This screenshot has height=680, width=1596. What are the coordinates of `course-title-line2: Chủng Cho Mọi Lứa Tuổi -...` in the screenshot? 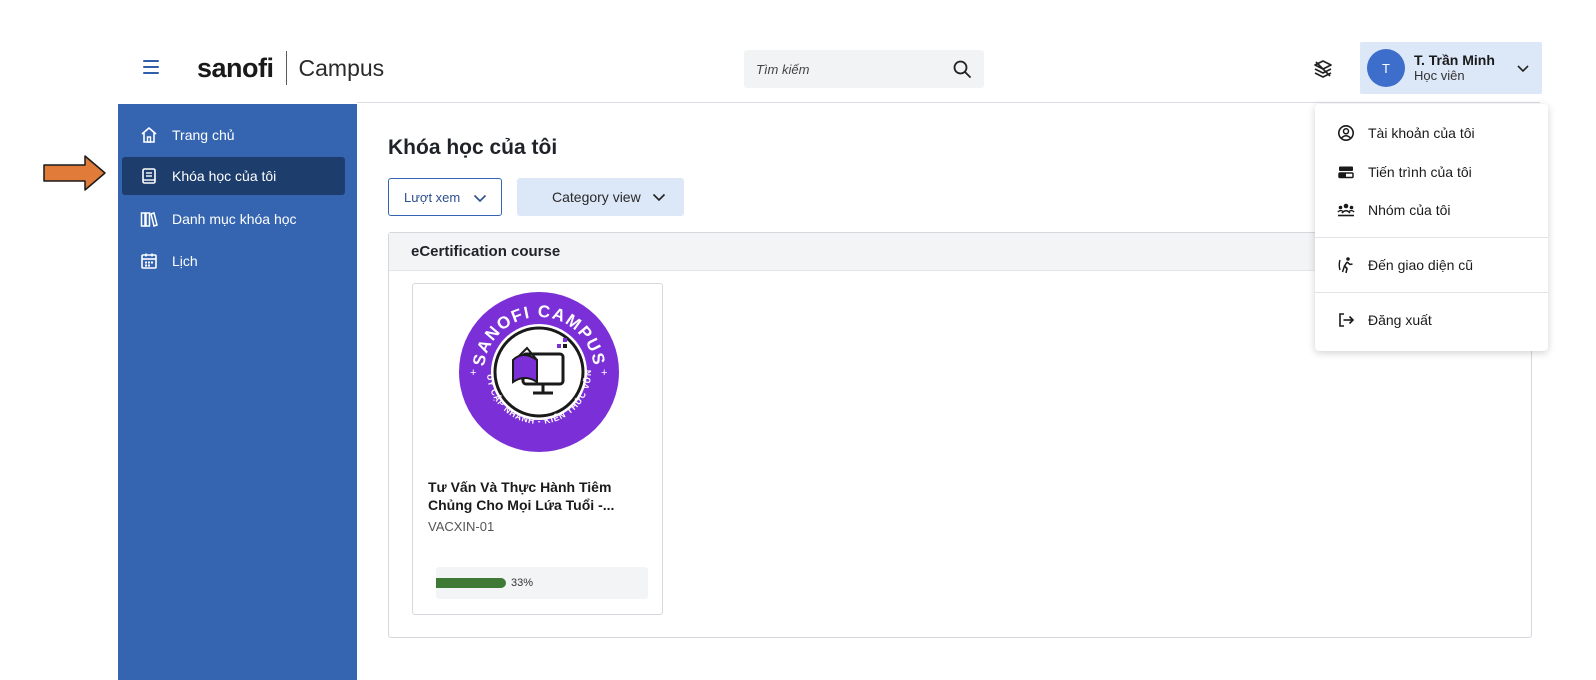 It's located at (521, 505).